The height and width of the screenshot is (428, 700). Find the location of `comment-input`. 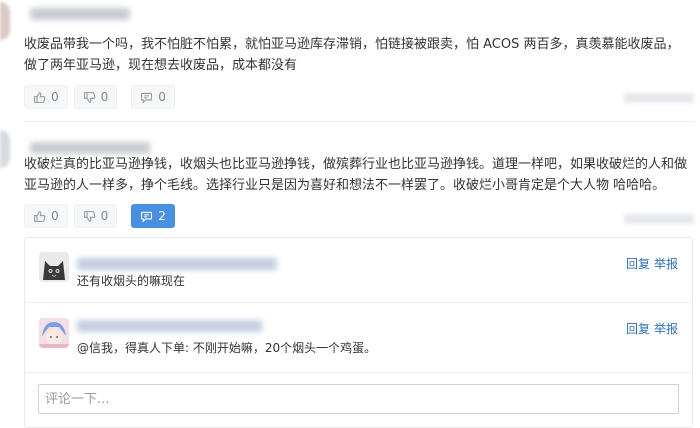

comment-input is located at coordinates (358, 399).